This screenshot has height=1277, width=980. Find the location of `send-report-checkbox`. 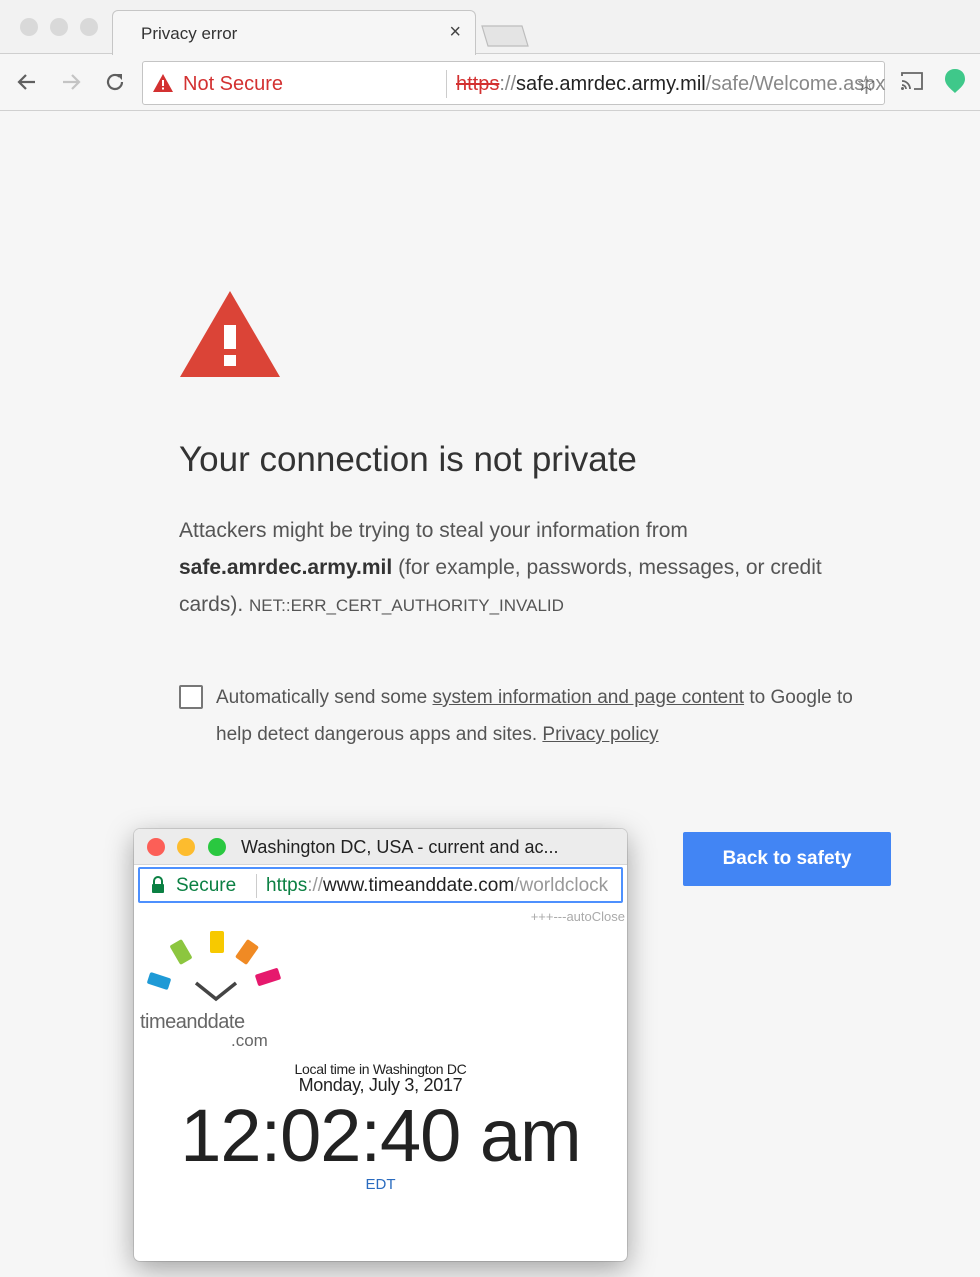

send-report-checkbox is located at coordinates (191, 697).